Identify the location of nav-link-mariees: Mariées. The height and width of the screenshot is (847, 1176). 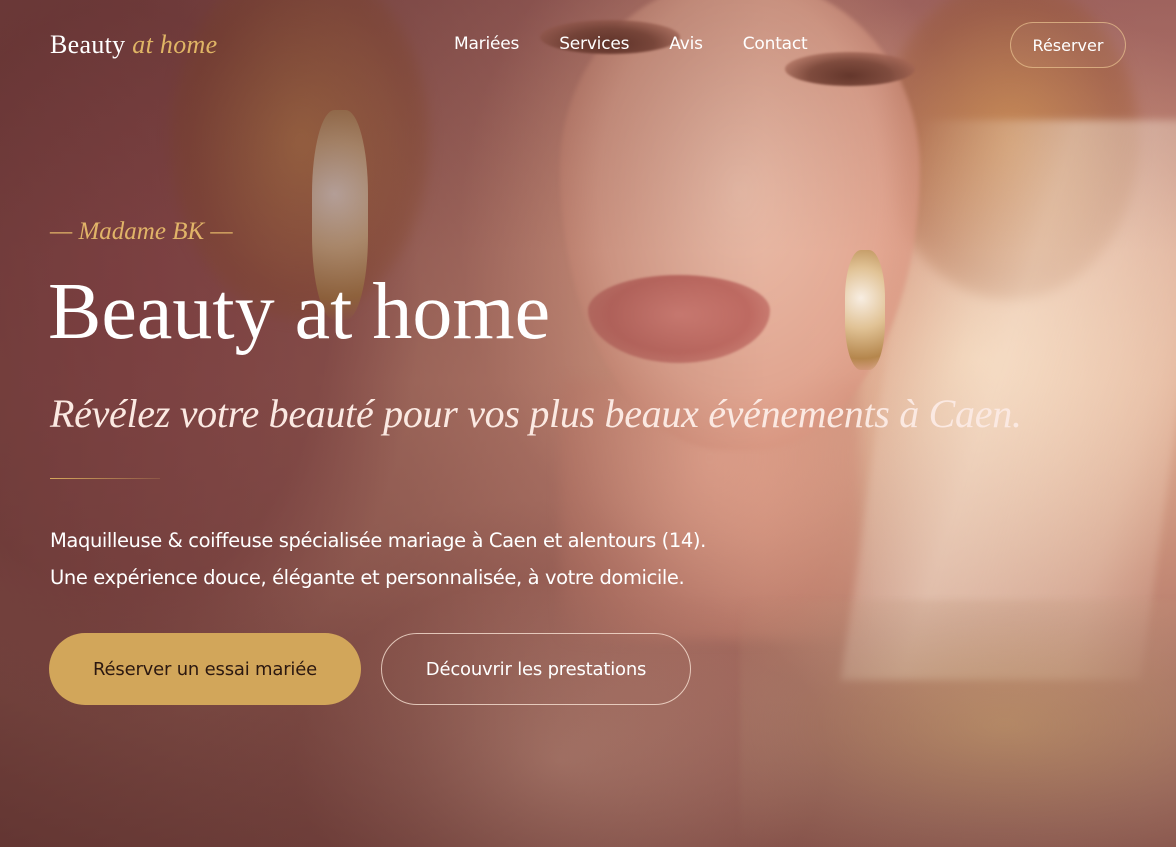
(486, 44).